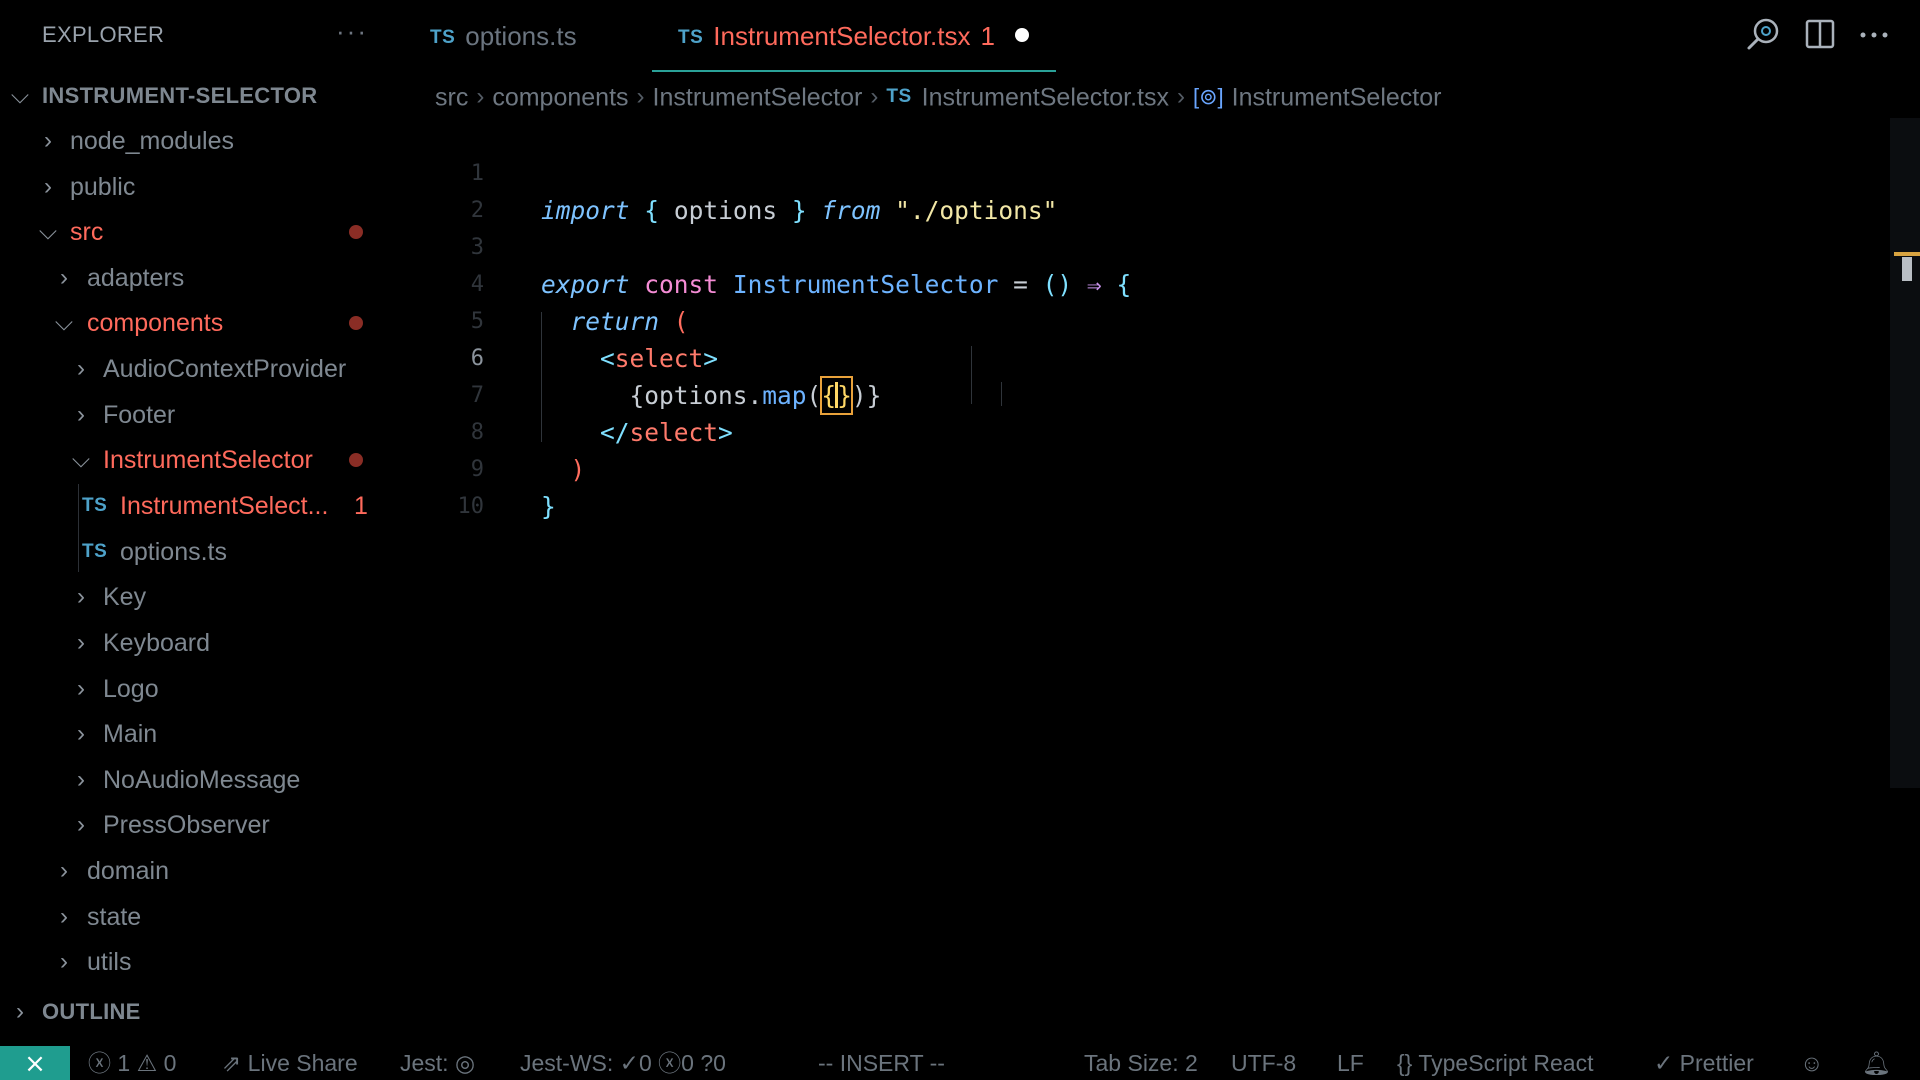 This screenshot has height=1080, width=1920. I want to click on warning-count: 0, so click(170, 1063).